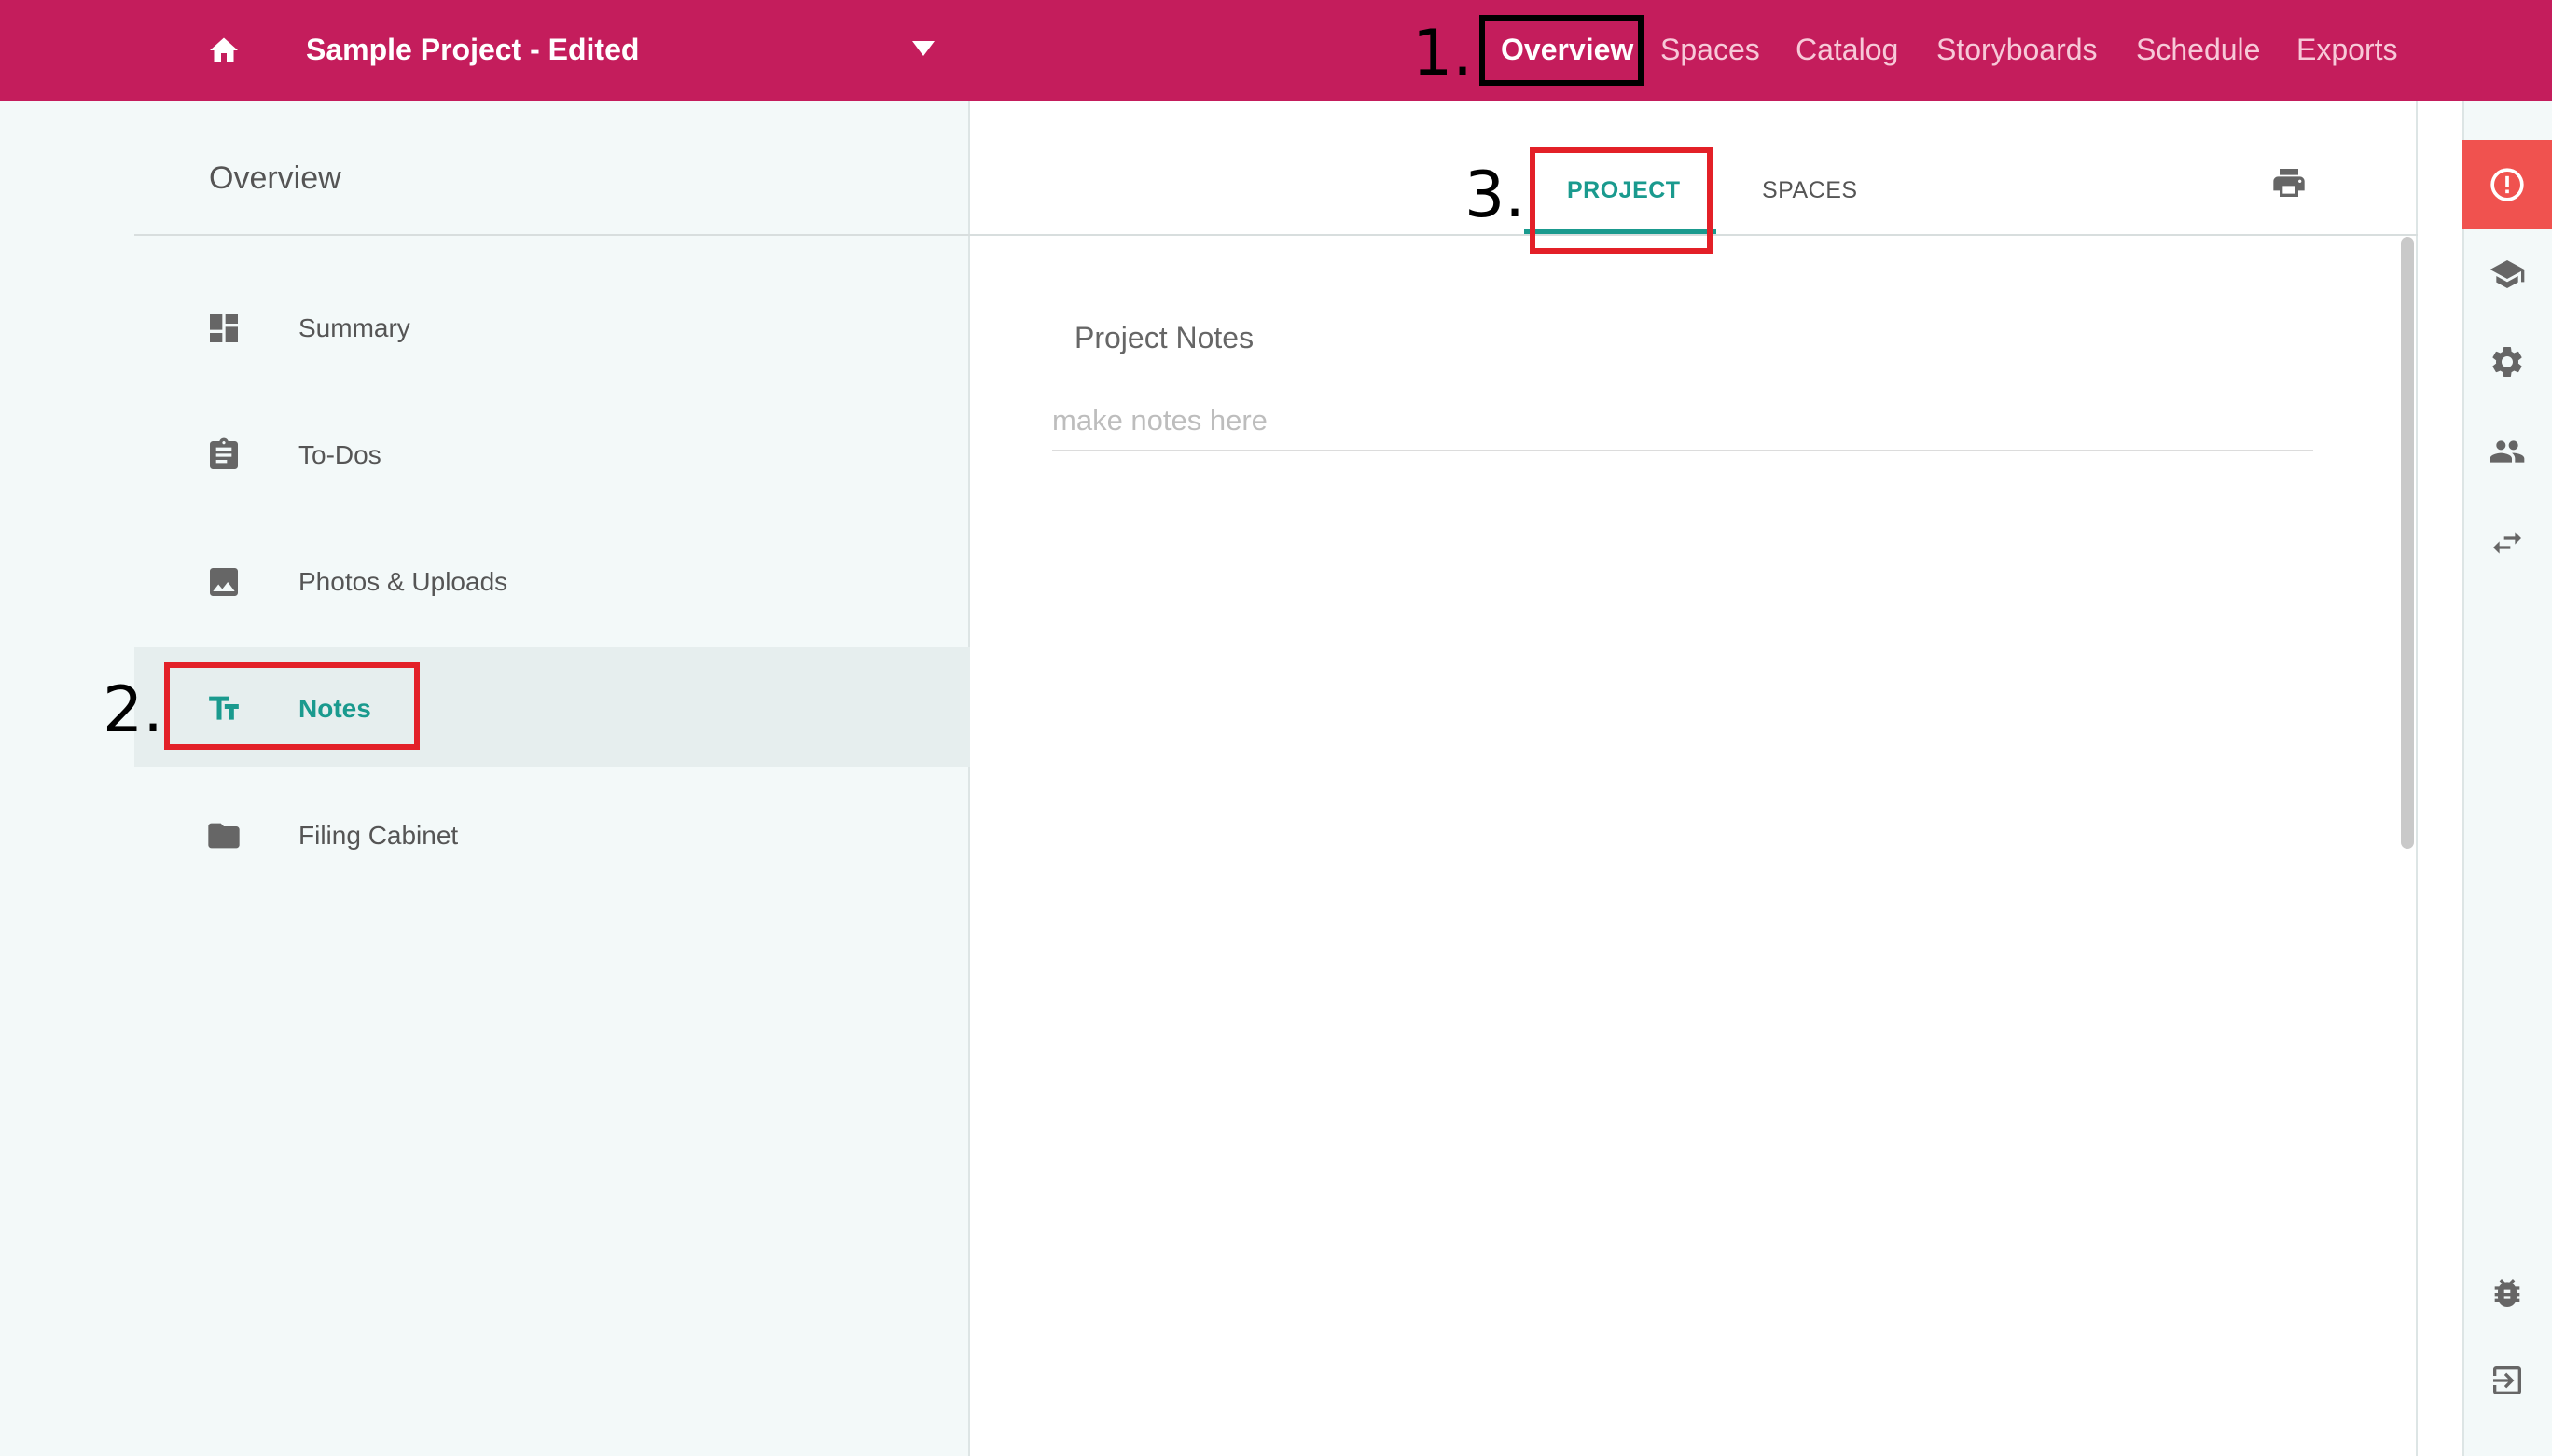  I want to click on right-rail, so click(2507, 778).